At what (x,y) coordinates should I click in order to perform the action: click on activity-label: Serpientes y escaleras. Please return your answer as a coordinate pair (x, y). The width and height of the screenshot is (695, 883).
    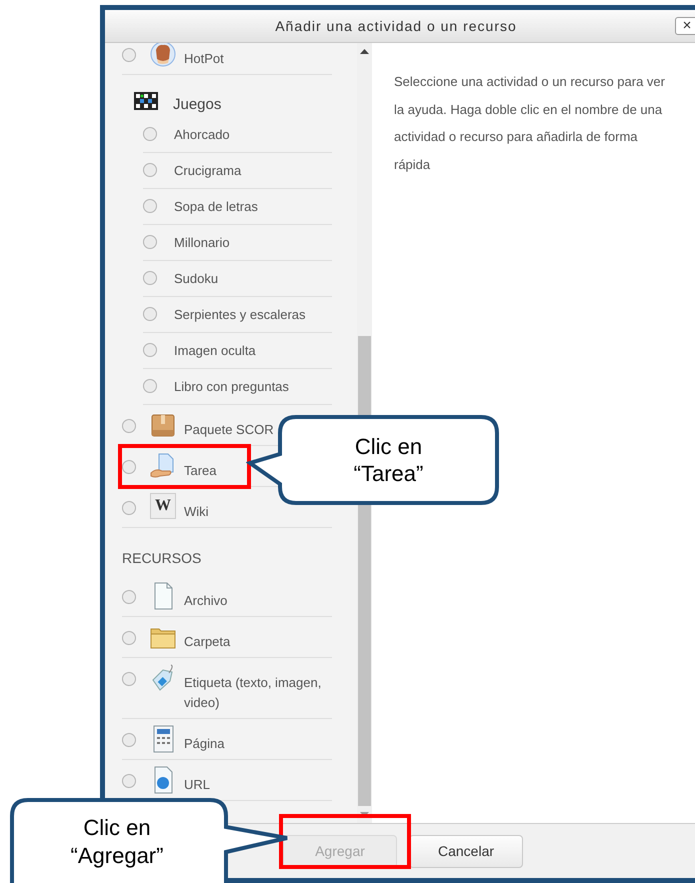
    Looking at the image, I should click on (253, 314).